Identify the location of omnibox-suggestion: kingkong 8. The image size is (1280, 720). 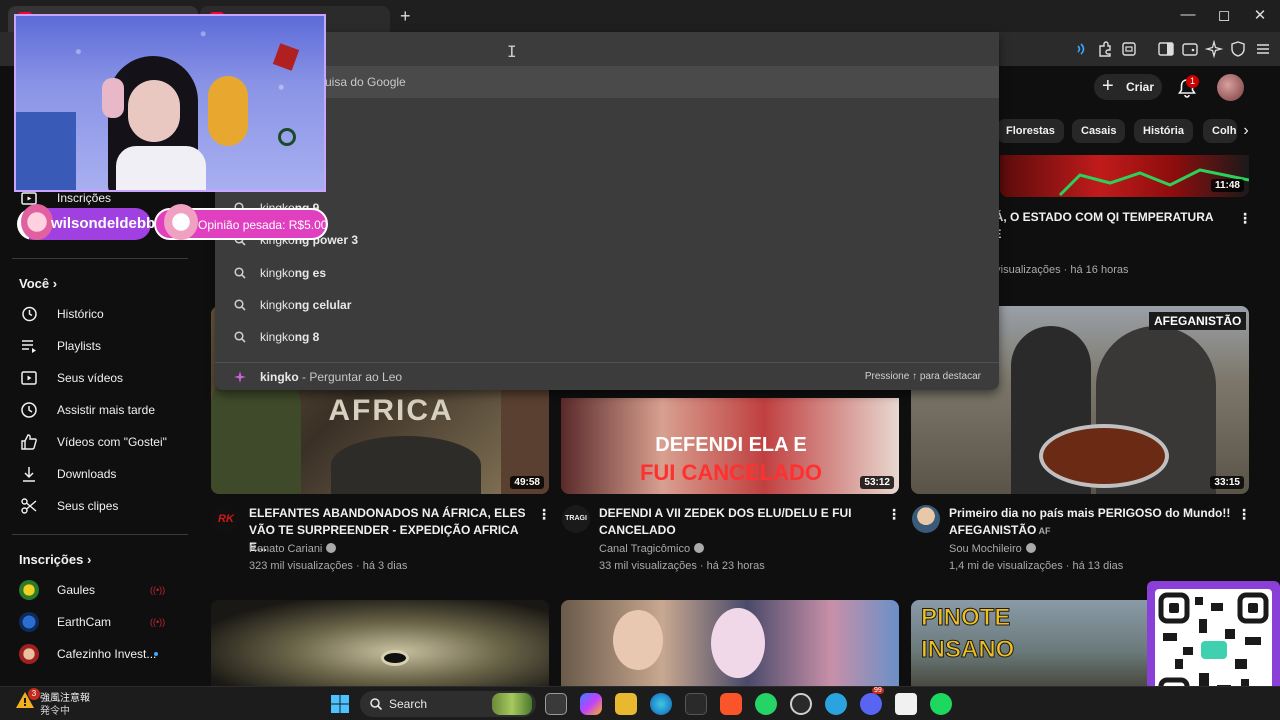
(607, 337).